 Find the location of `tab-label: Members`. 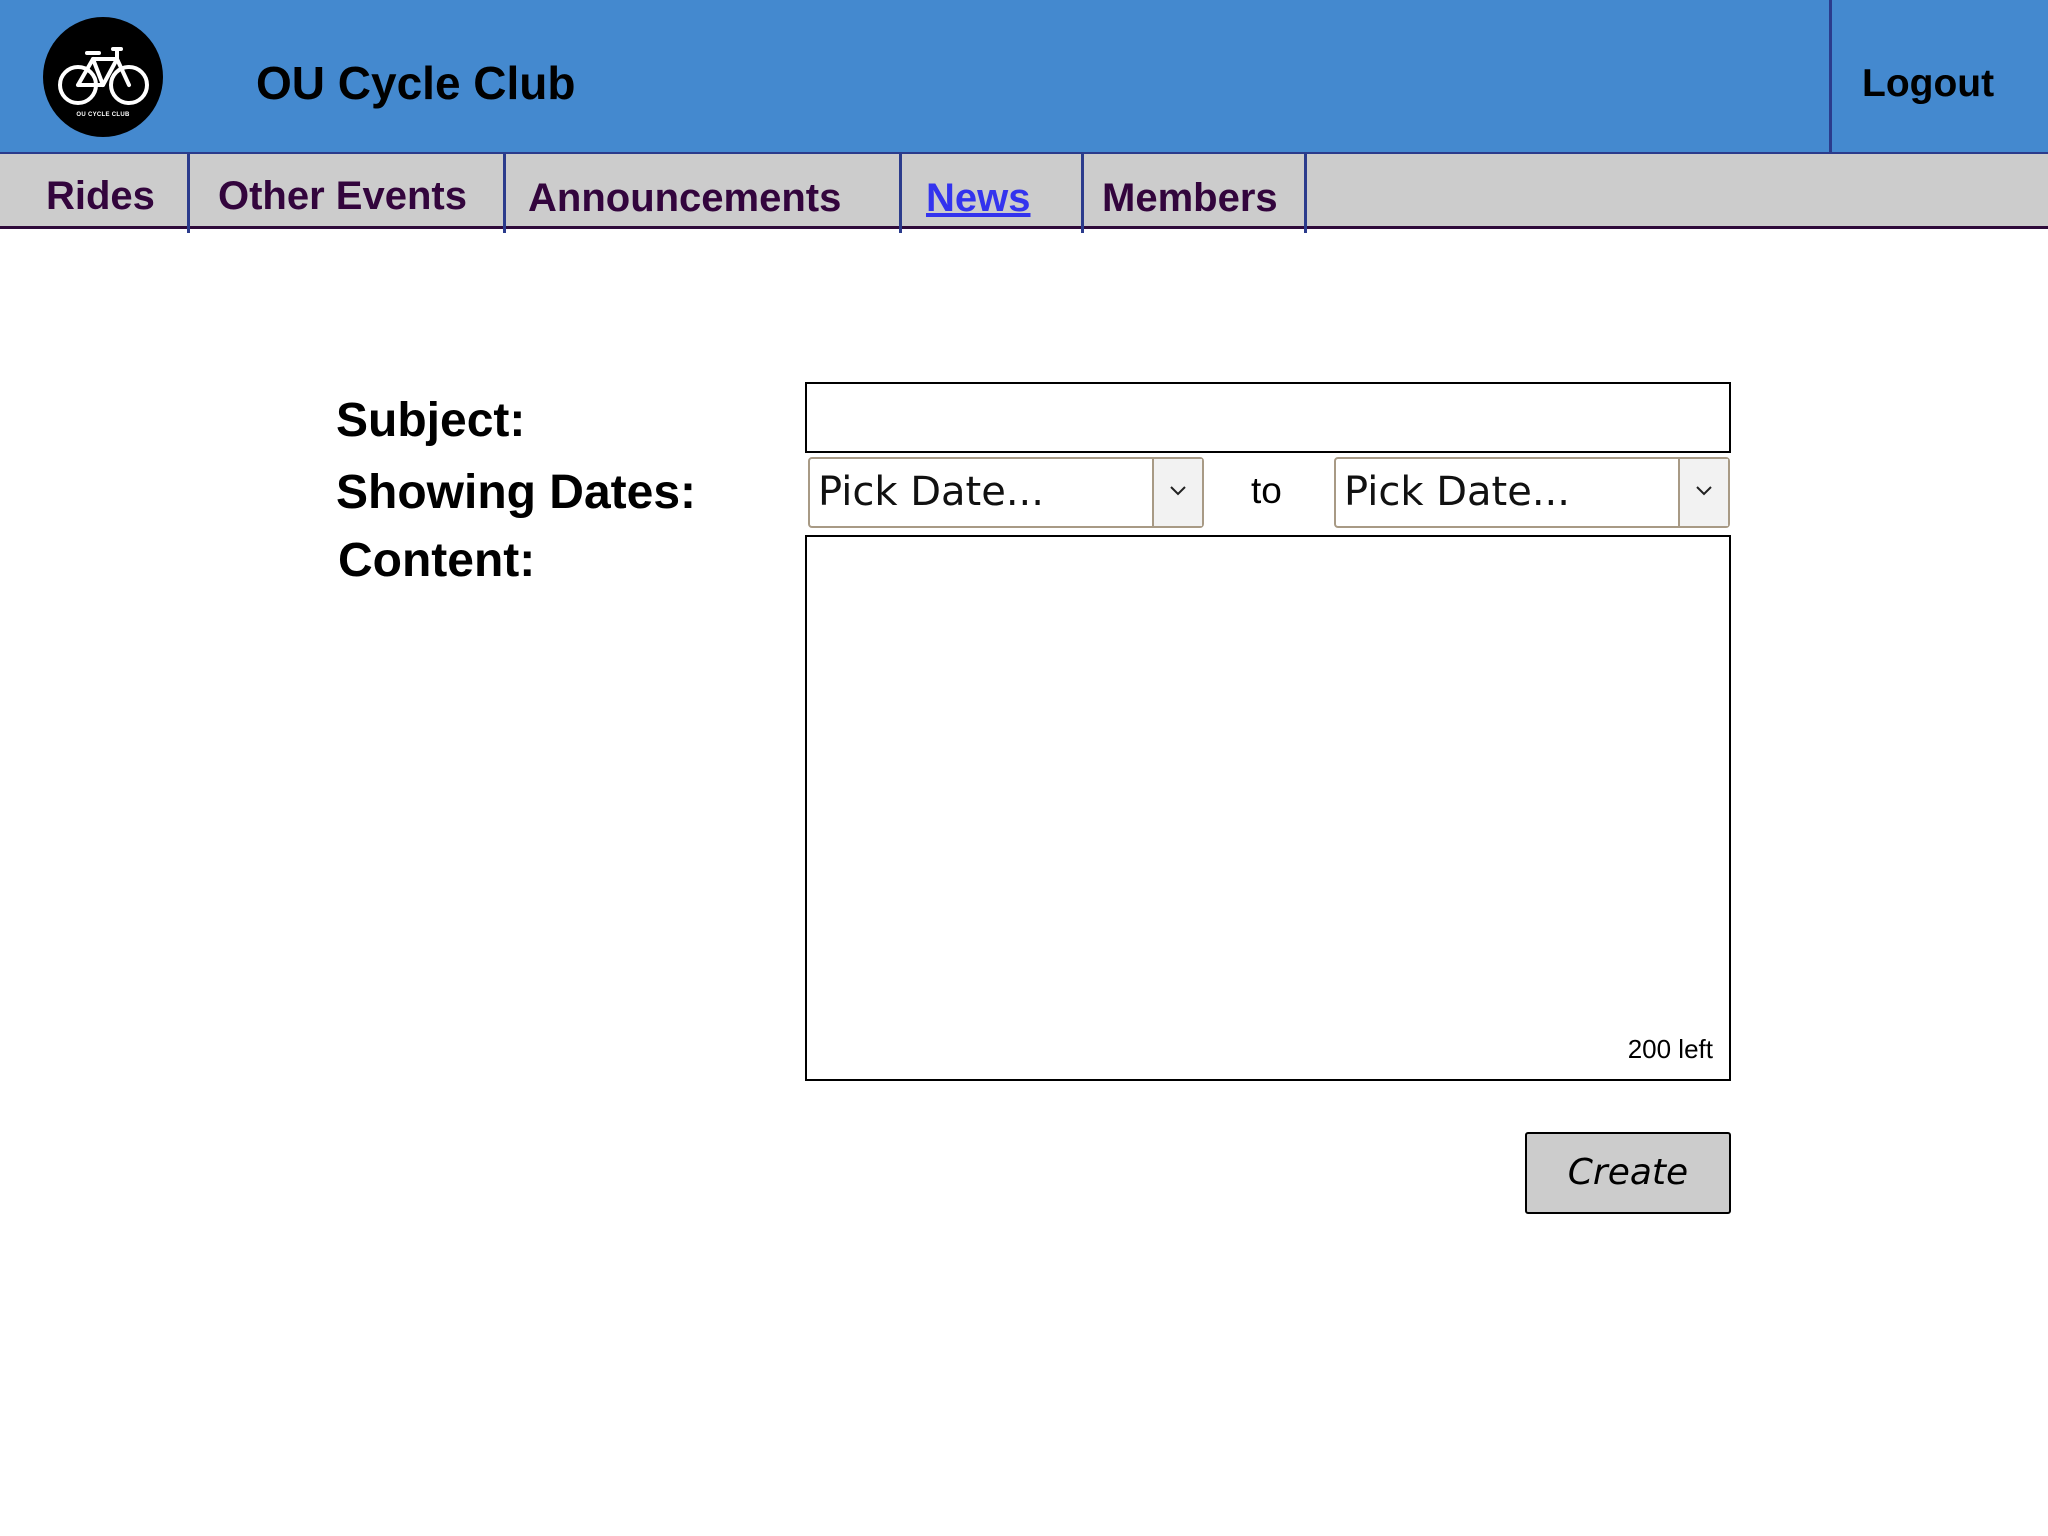

tab-label: Members is located at coordinates (1190, 198).